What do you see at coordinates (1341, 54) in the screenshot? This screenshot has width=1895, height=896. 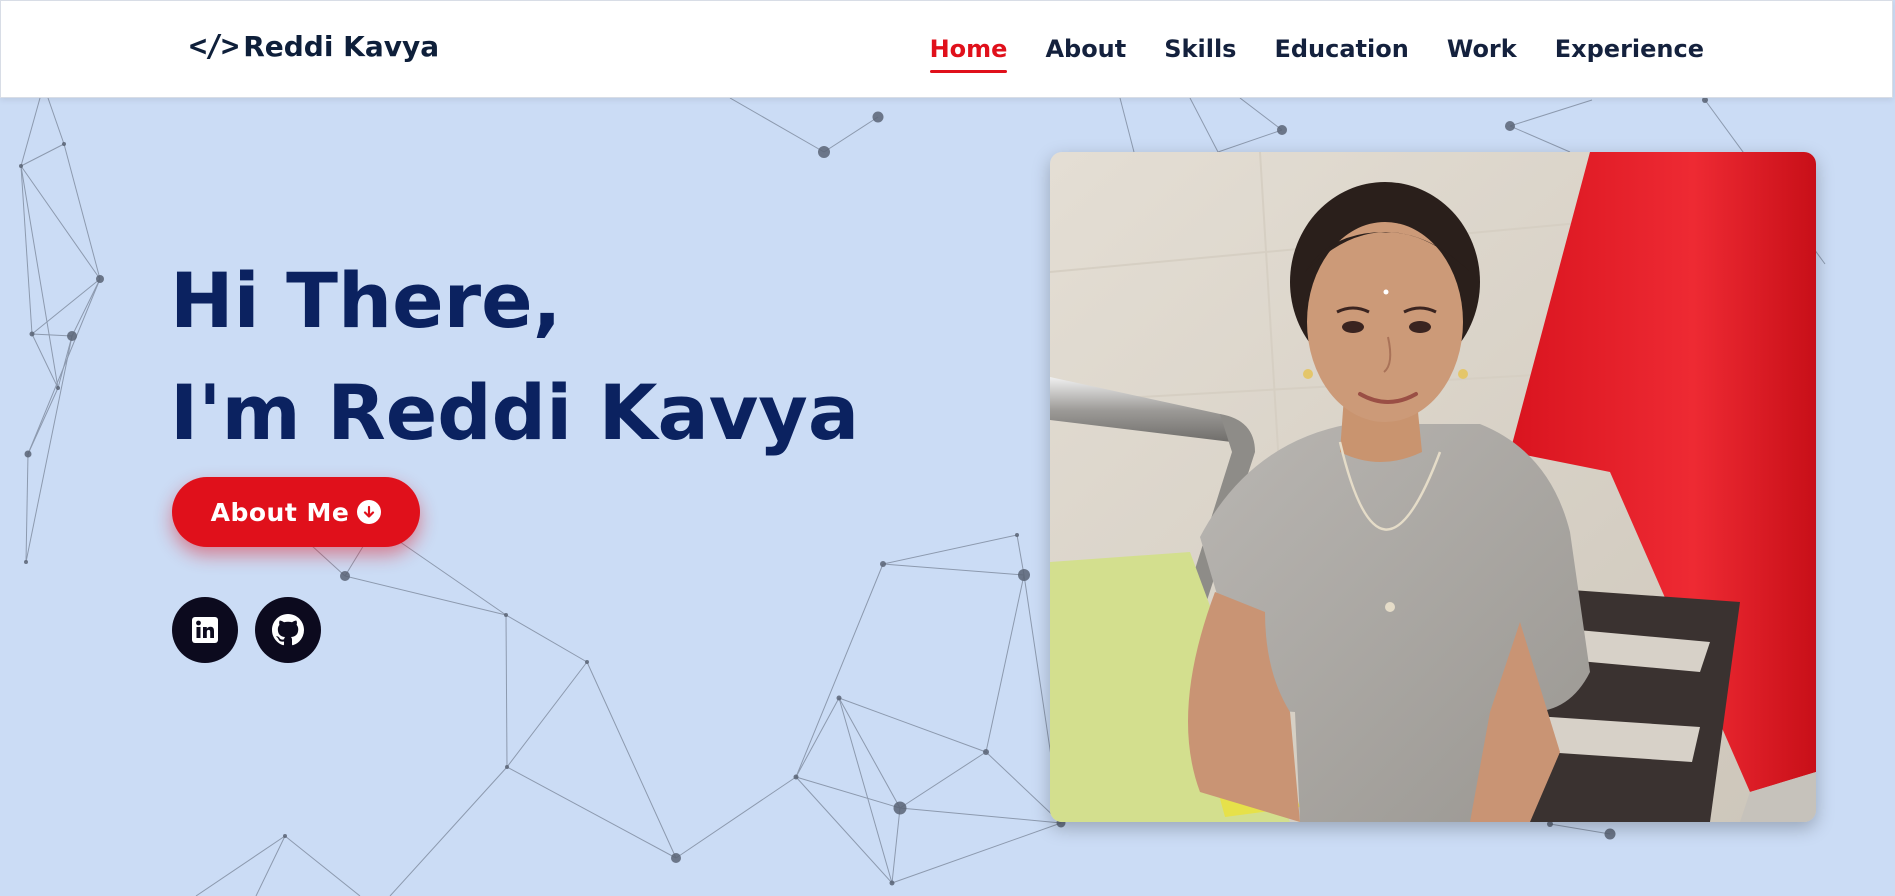 I see `nav-education: Education` at bounding box center [1341, 54].